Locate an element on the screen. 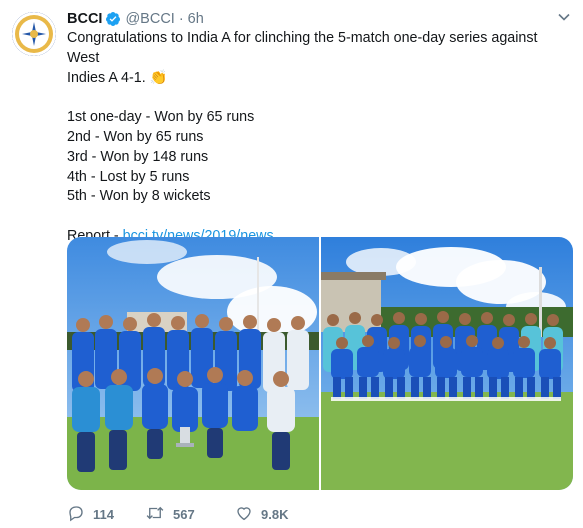 This screenshot has width=583, height=528. retweet-button: 567 is located at coordinates (189, 514).